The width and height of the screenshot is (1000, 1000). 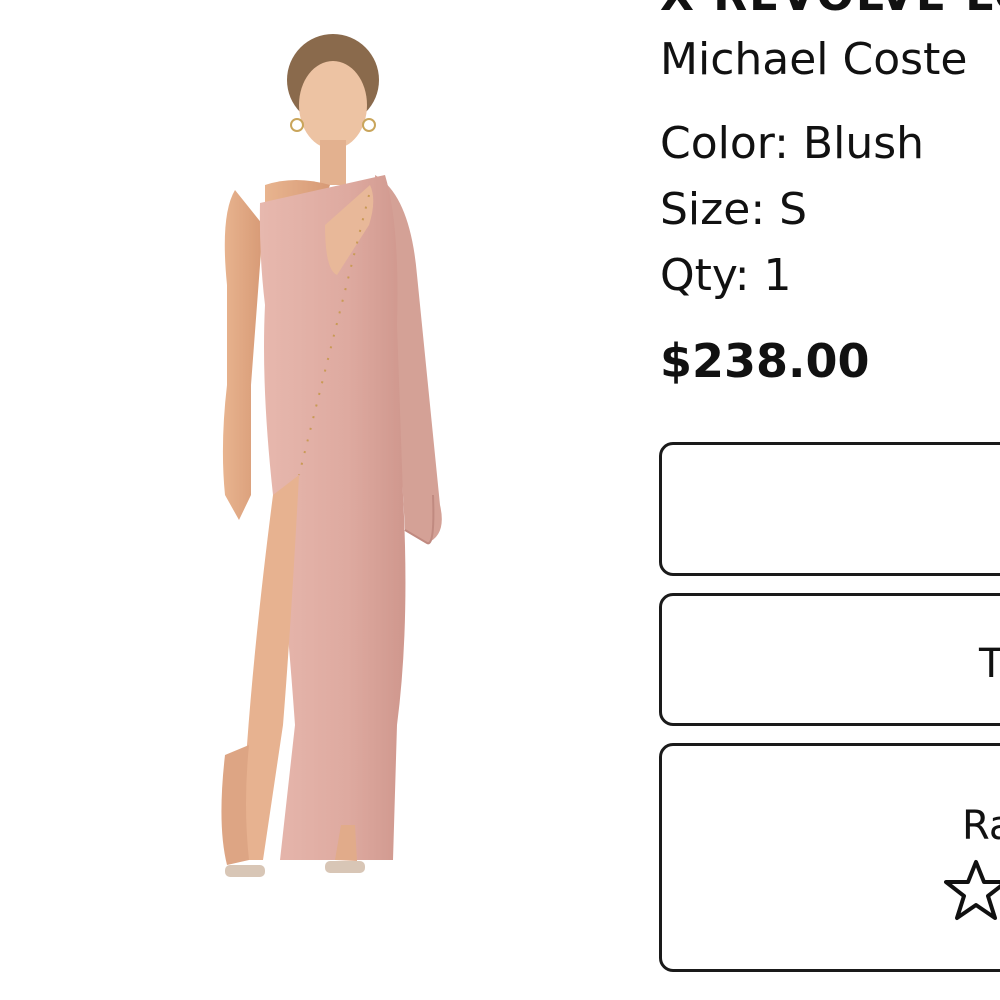 I want to click on rate-card: Ra, so click(x=829, y=857).